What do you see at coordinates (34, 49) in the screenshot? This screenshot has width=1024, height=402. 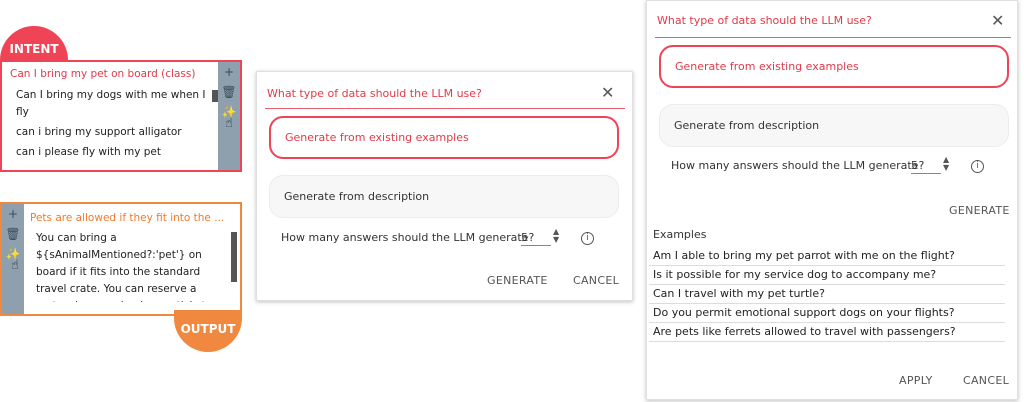 I see `intent-badge-label: INTENT` at bounding box center [34, 49].